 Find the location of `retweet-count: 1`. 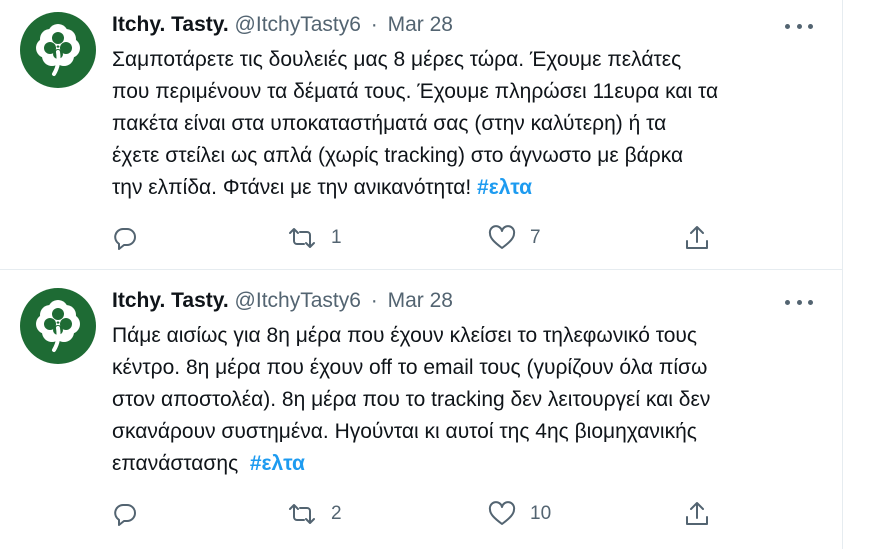

retweet-count: 1 is located at coordinates (336, 237).